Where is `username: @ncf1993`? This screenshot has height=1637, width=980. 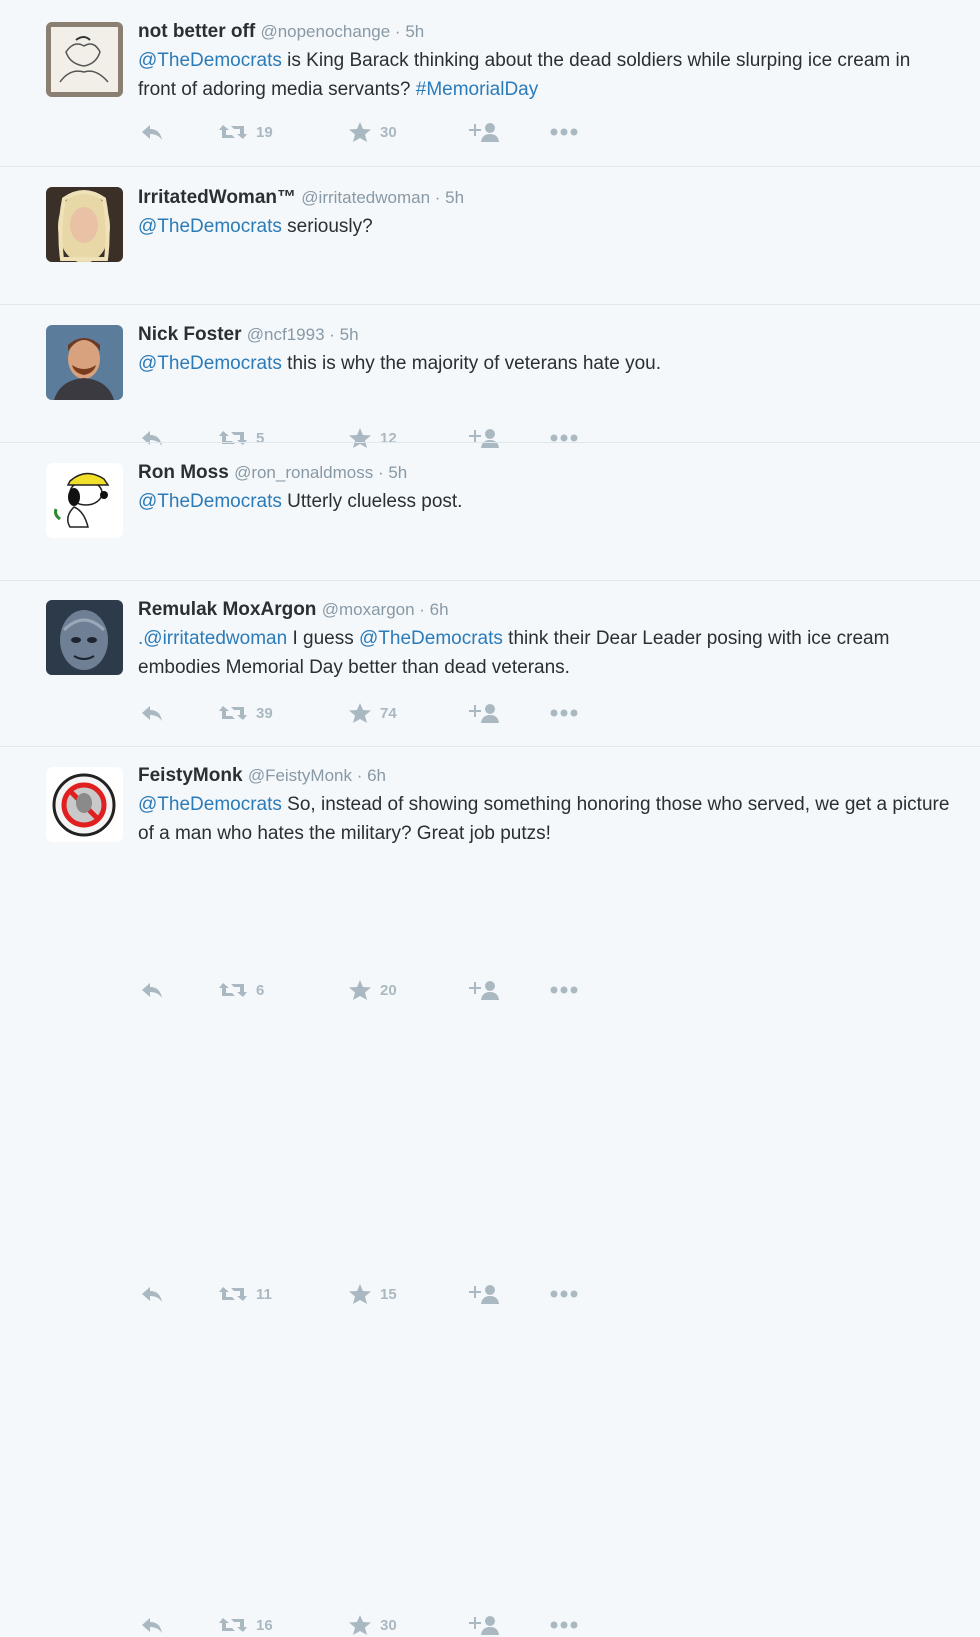 username: @ncf1993 is located at coordinates (286, 334).